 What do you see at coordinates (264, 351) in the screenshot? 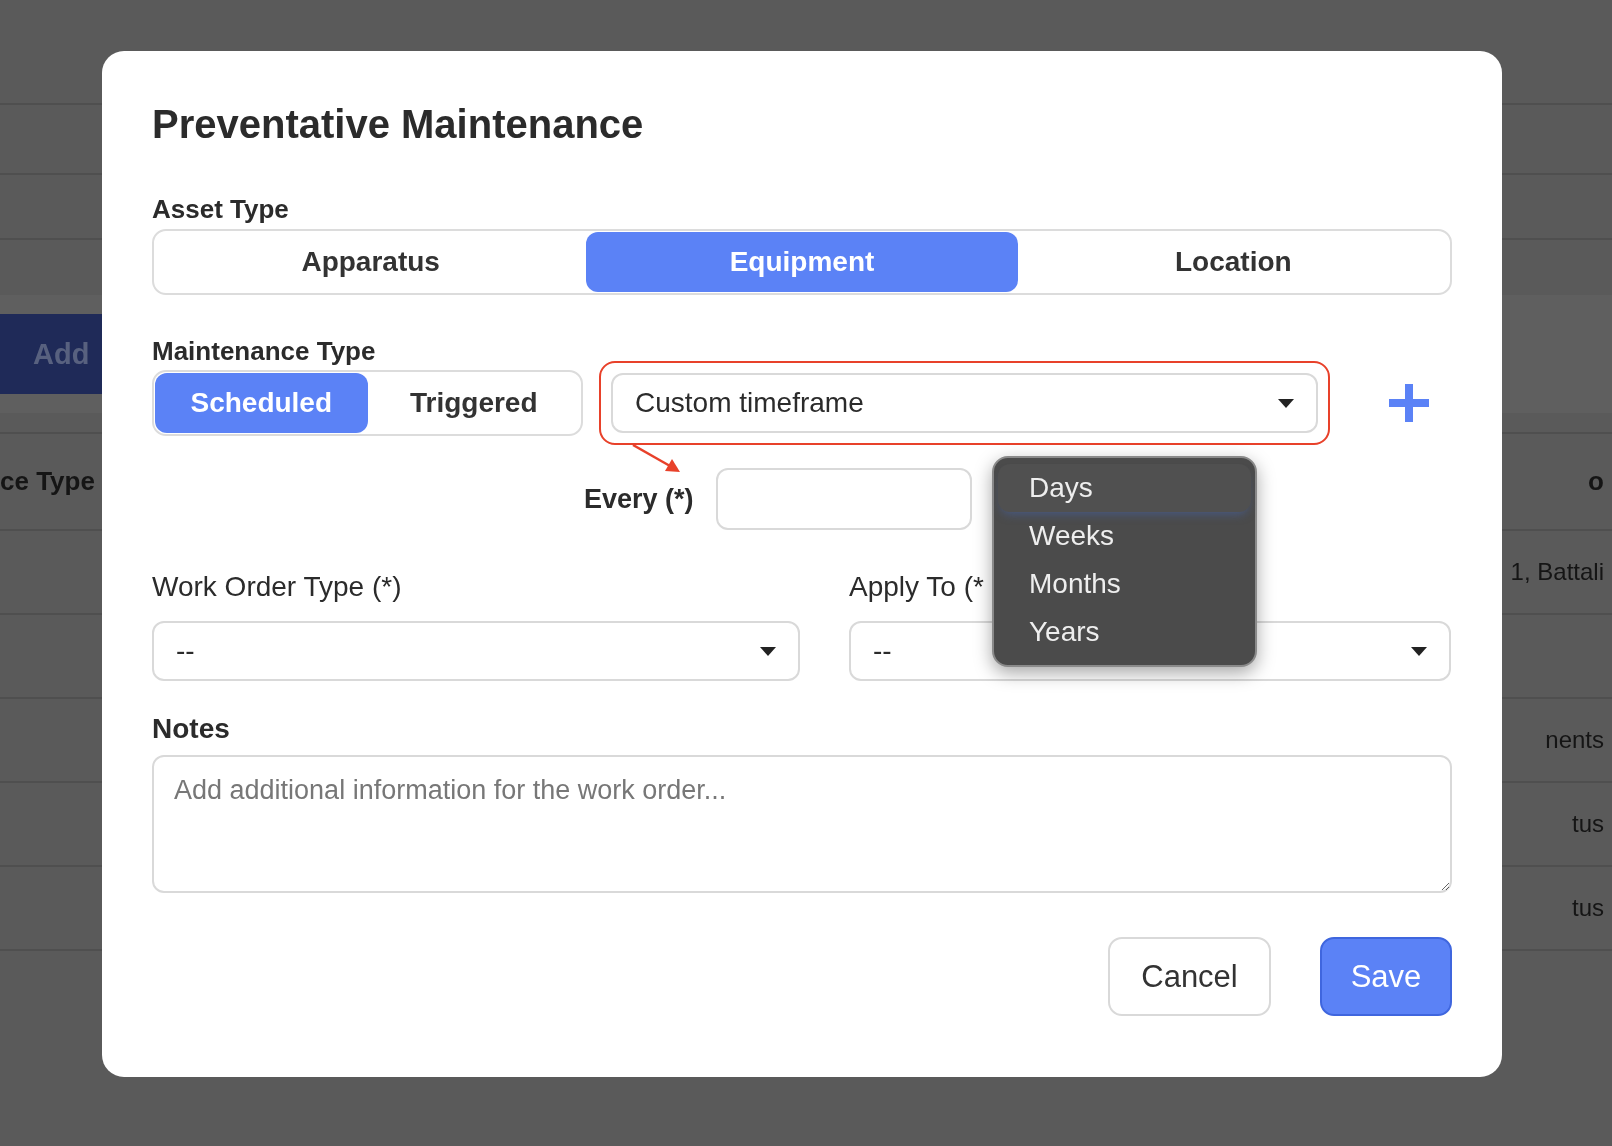
I see `field-label: Maintenance Type` at bounding box center [264, 351].